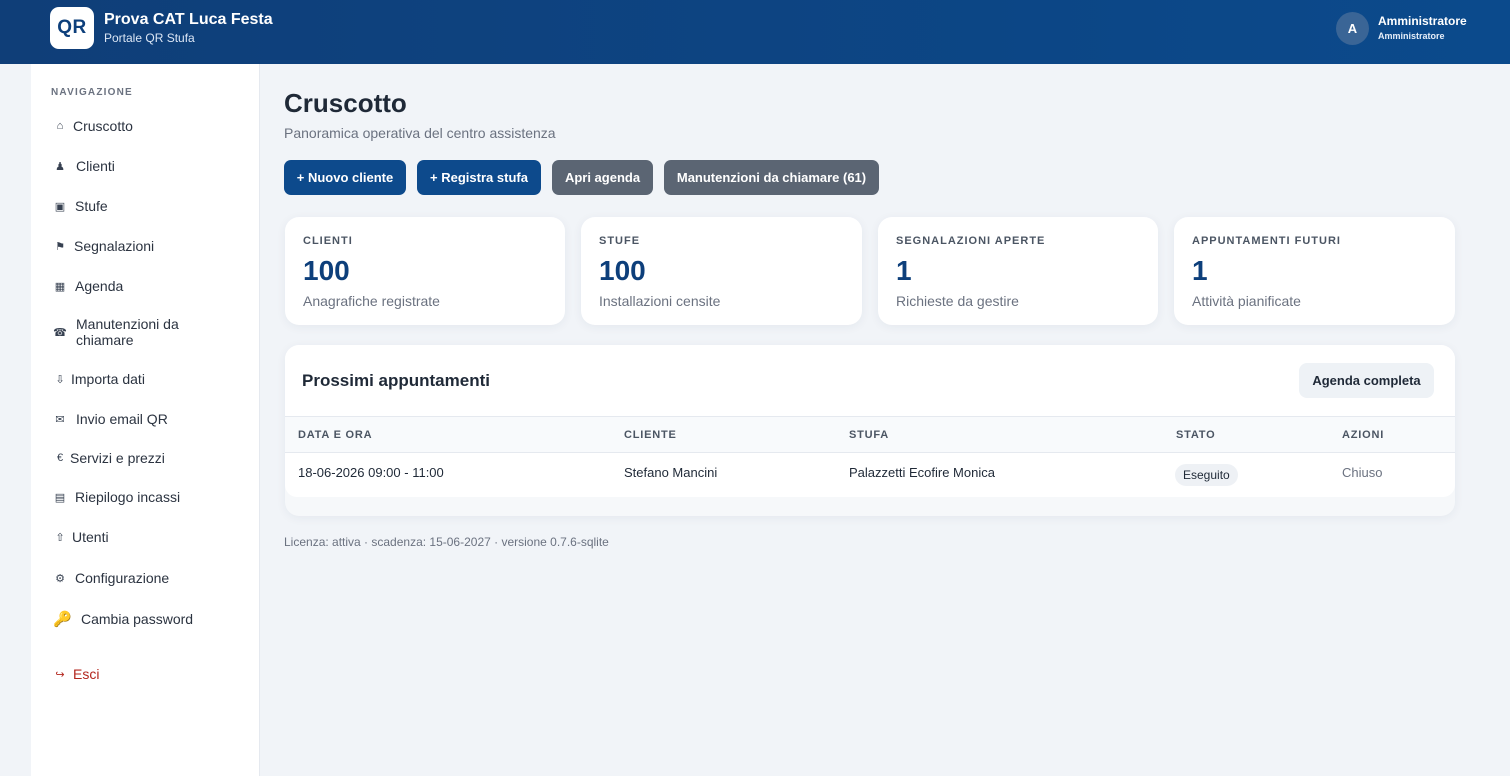 Image resolution: width=1510 pixels, height=776 pixels. Describe the element at coordinates (1195, 435) in the screenshot. I see `column-header-status: STATO` at that location.